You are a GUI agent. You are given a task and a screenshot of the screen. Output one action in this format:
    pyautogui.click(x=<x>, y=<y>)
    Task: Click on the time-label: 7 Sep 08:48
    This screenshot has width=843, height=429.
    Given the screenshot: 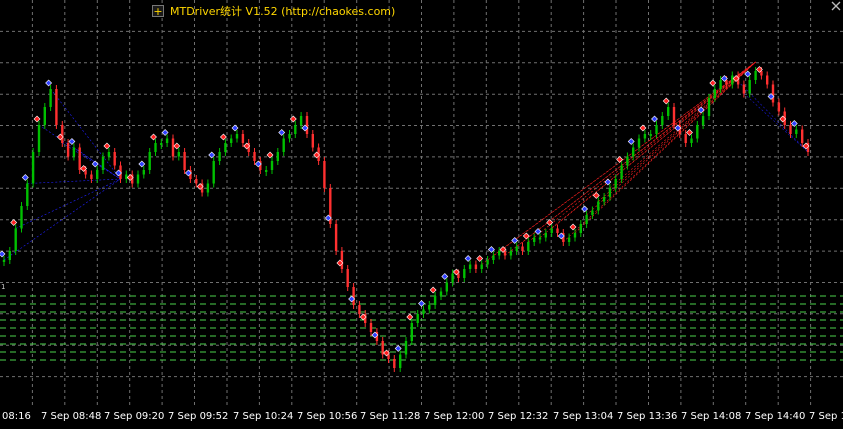 What is the action you would take?
    pyautogui.click(x=71, y=416)
    